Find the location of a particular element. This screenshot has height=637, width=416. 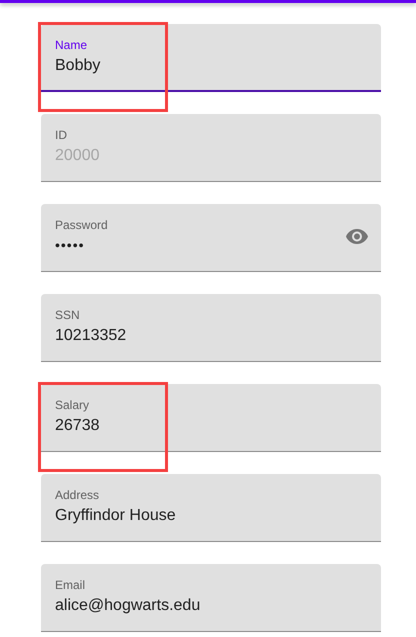

field-value: Bobby is located at coordinates (77, 66).